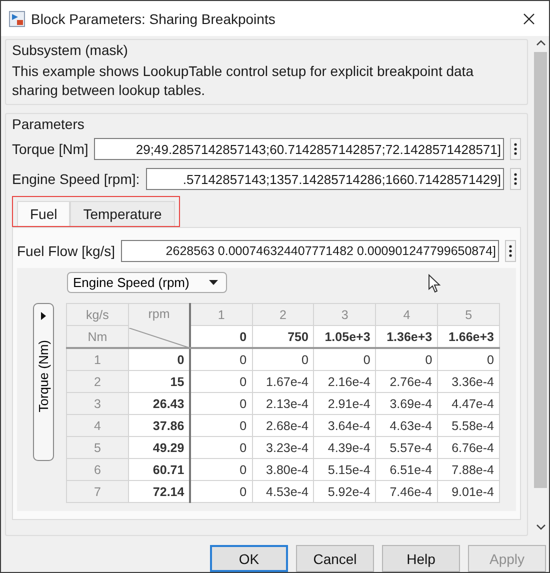 The image size is (550, 573). Describe the element at coordinates (17, 18) in the screenshot. I see `block-icon` at that location.